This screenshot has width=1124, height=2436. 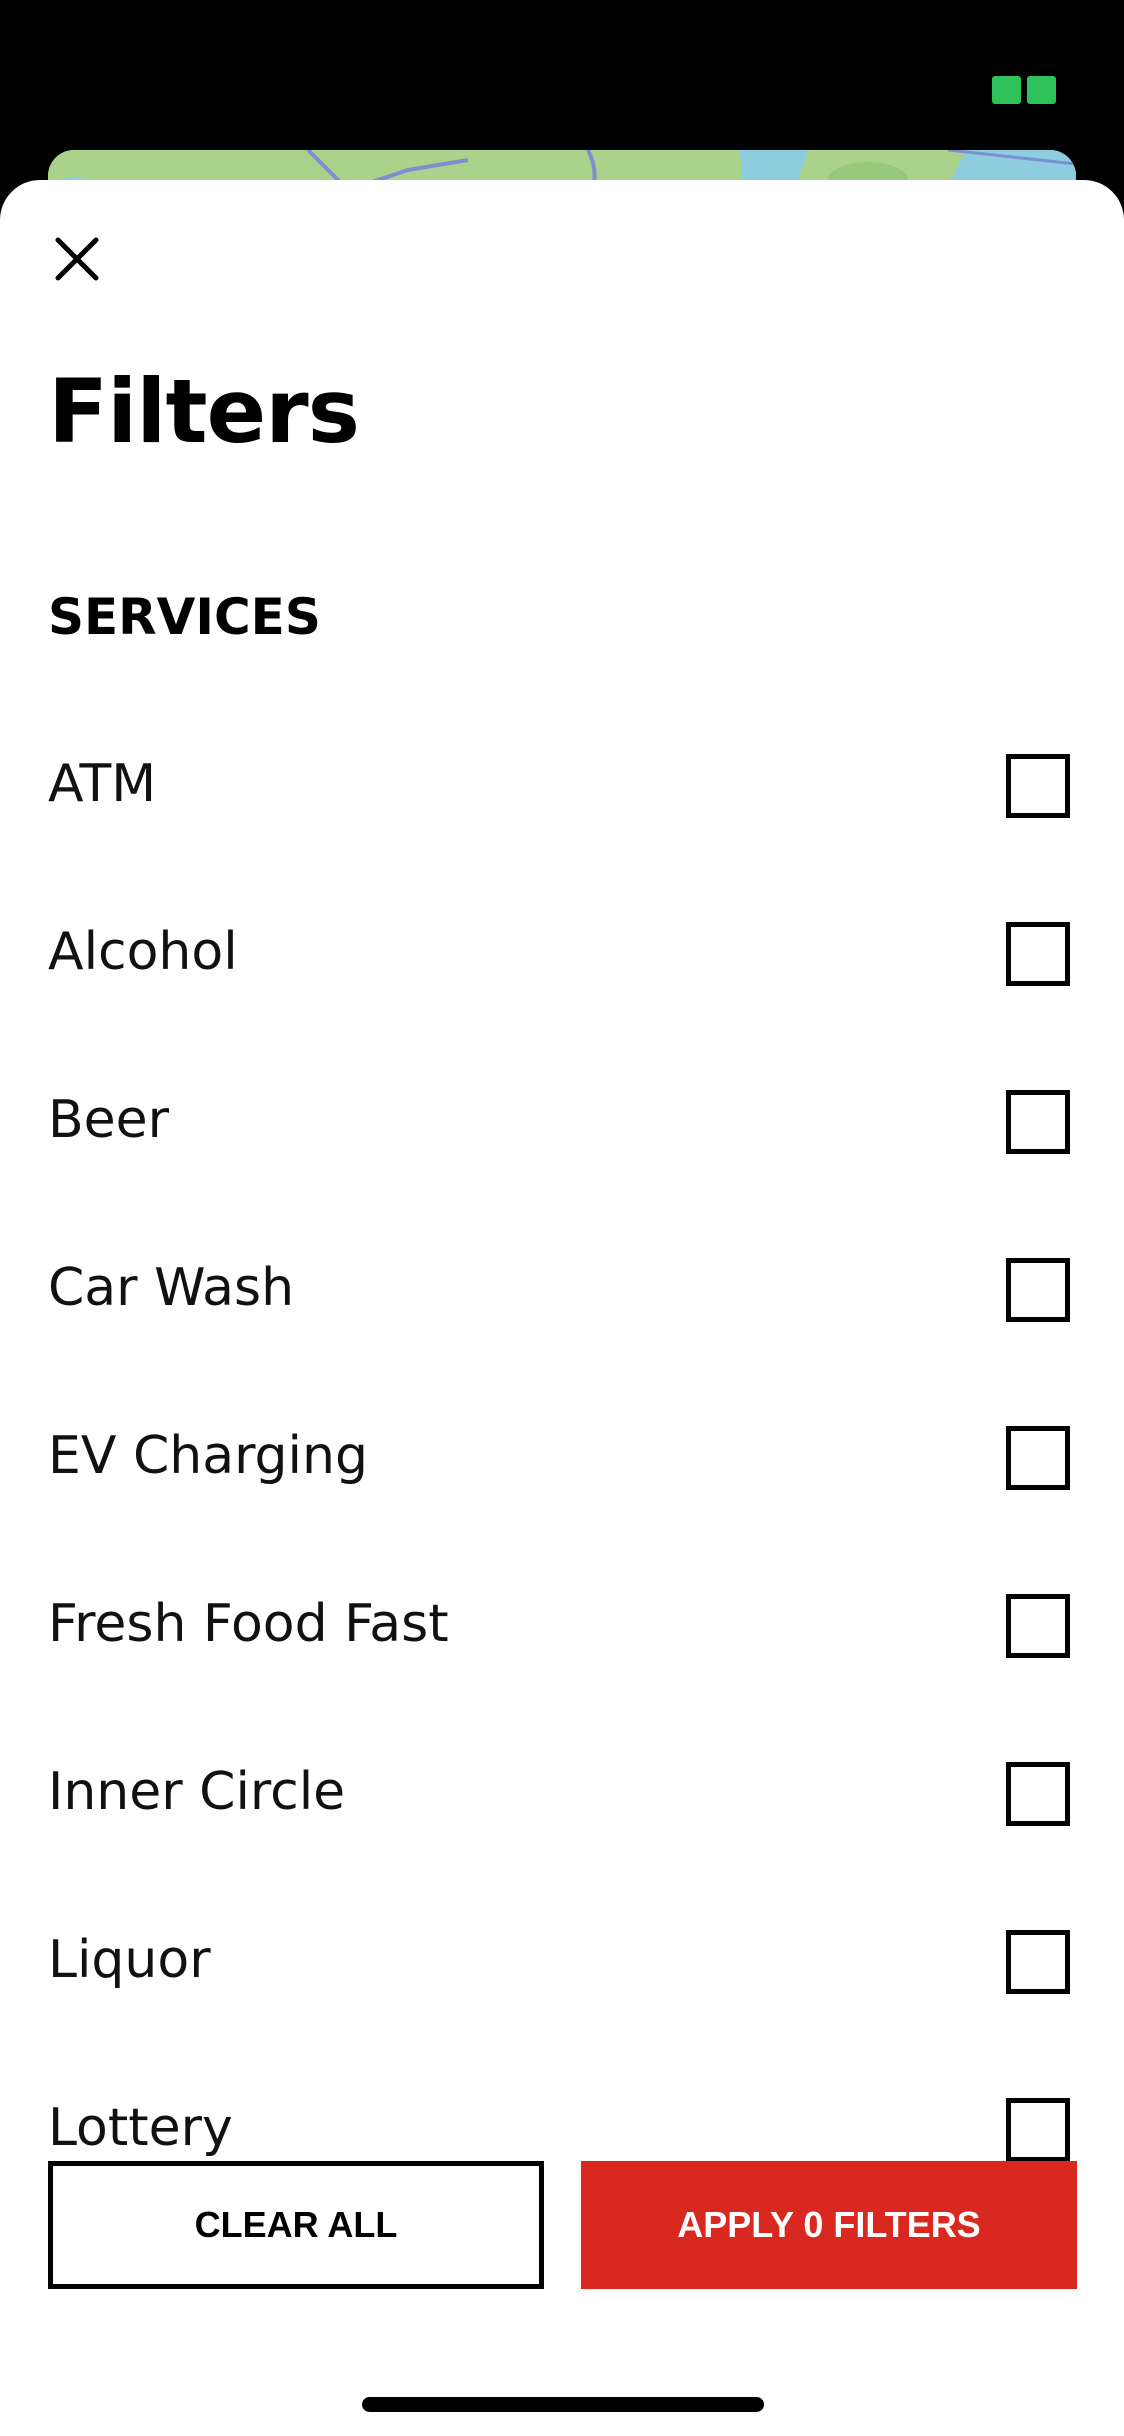 What do you see at coordinates (129, 1960) in the screenshot?
I see `option-label: Liquor` at bounding box center [129, 1960].